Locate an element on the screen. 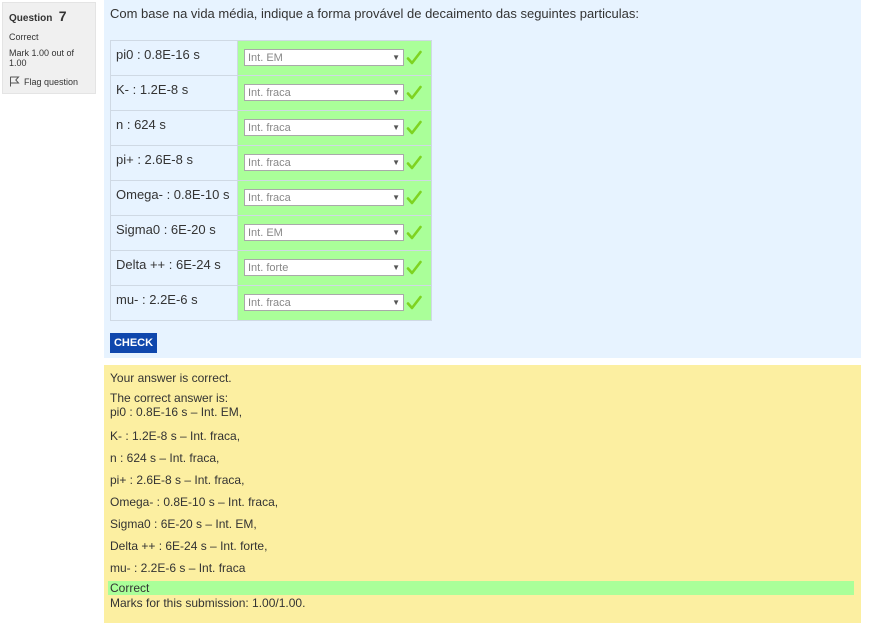 This screenshot has width=869, height=624. question-number-line: Question 7 is located at coordinates (49, 17).